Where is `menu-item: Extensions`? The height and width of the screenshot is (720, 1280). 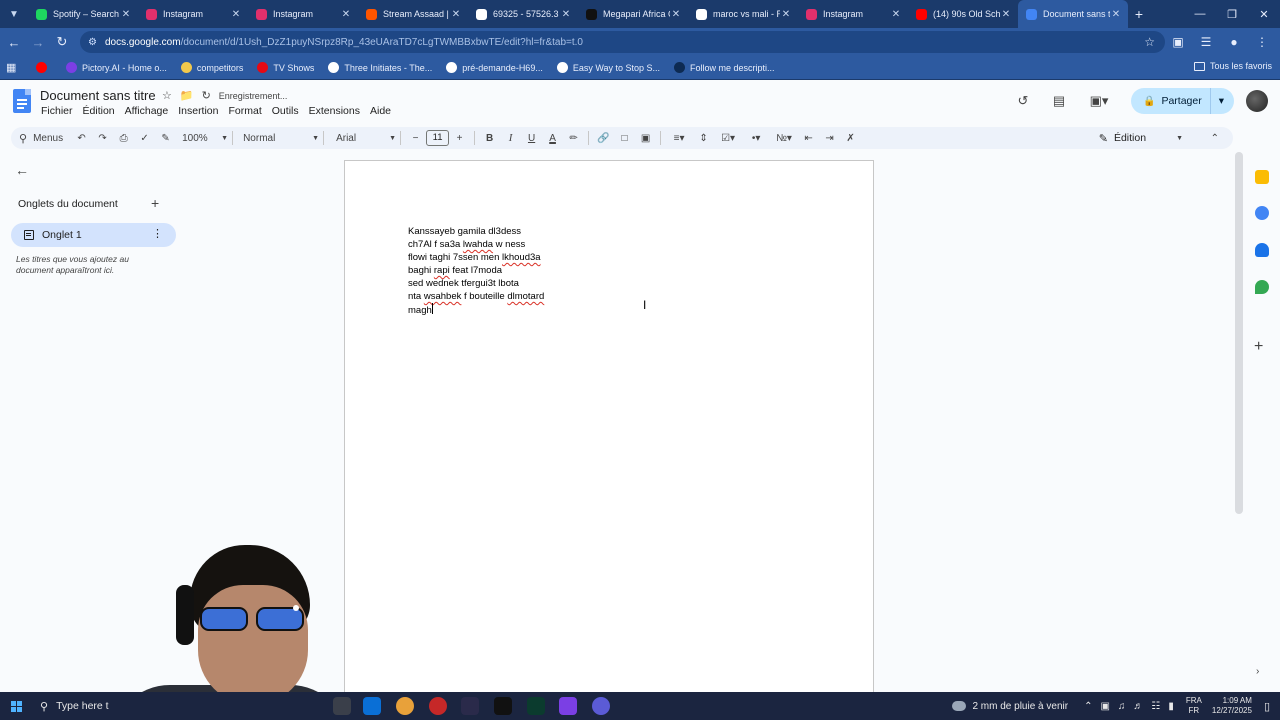
menu-item: Extensions is located at coordinates (334, 111).